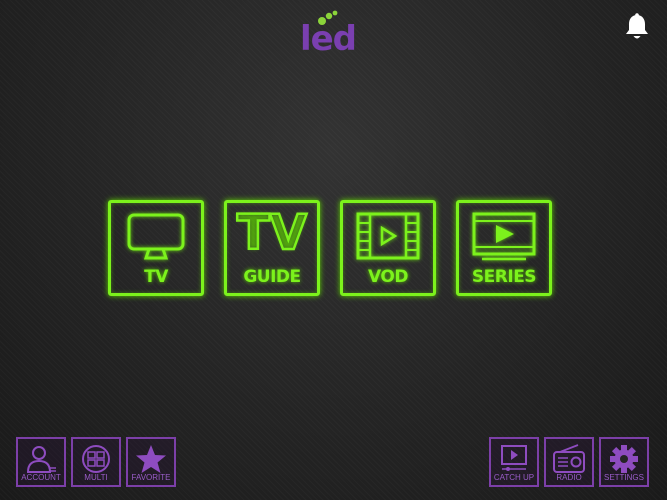  I want to click on series-play-icon, so click(504, 236).